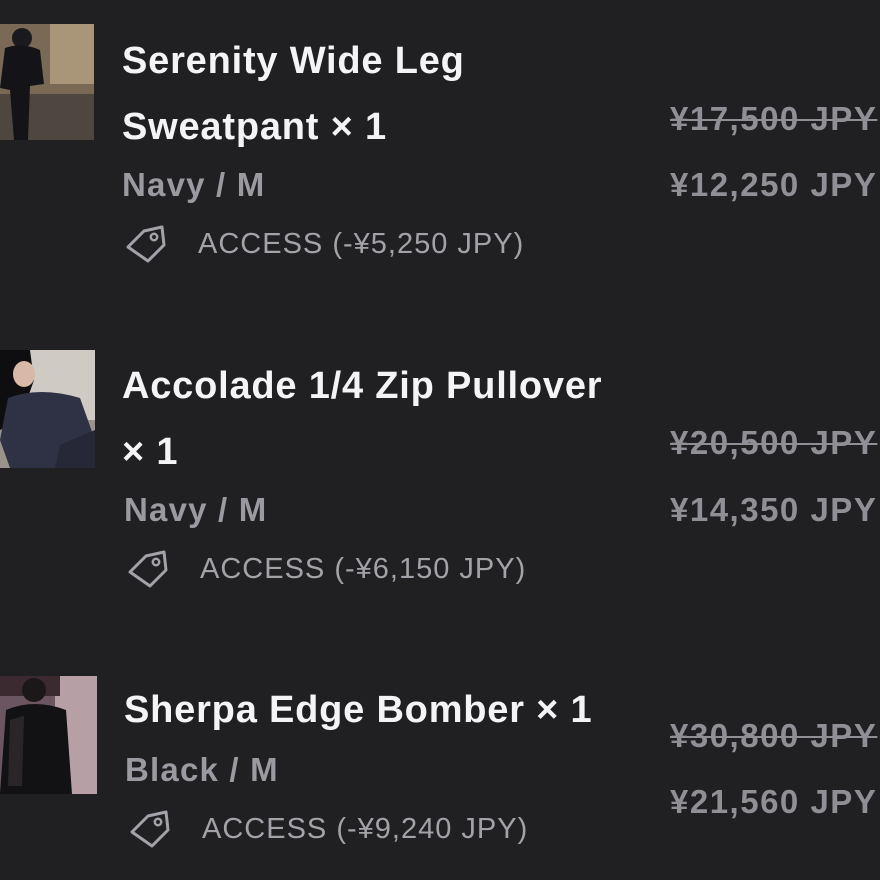  I want to click on title-line: Sherpa Edge Bomber × 1, so click(358, 710).